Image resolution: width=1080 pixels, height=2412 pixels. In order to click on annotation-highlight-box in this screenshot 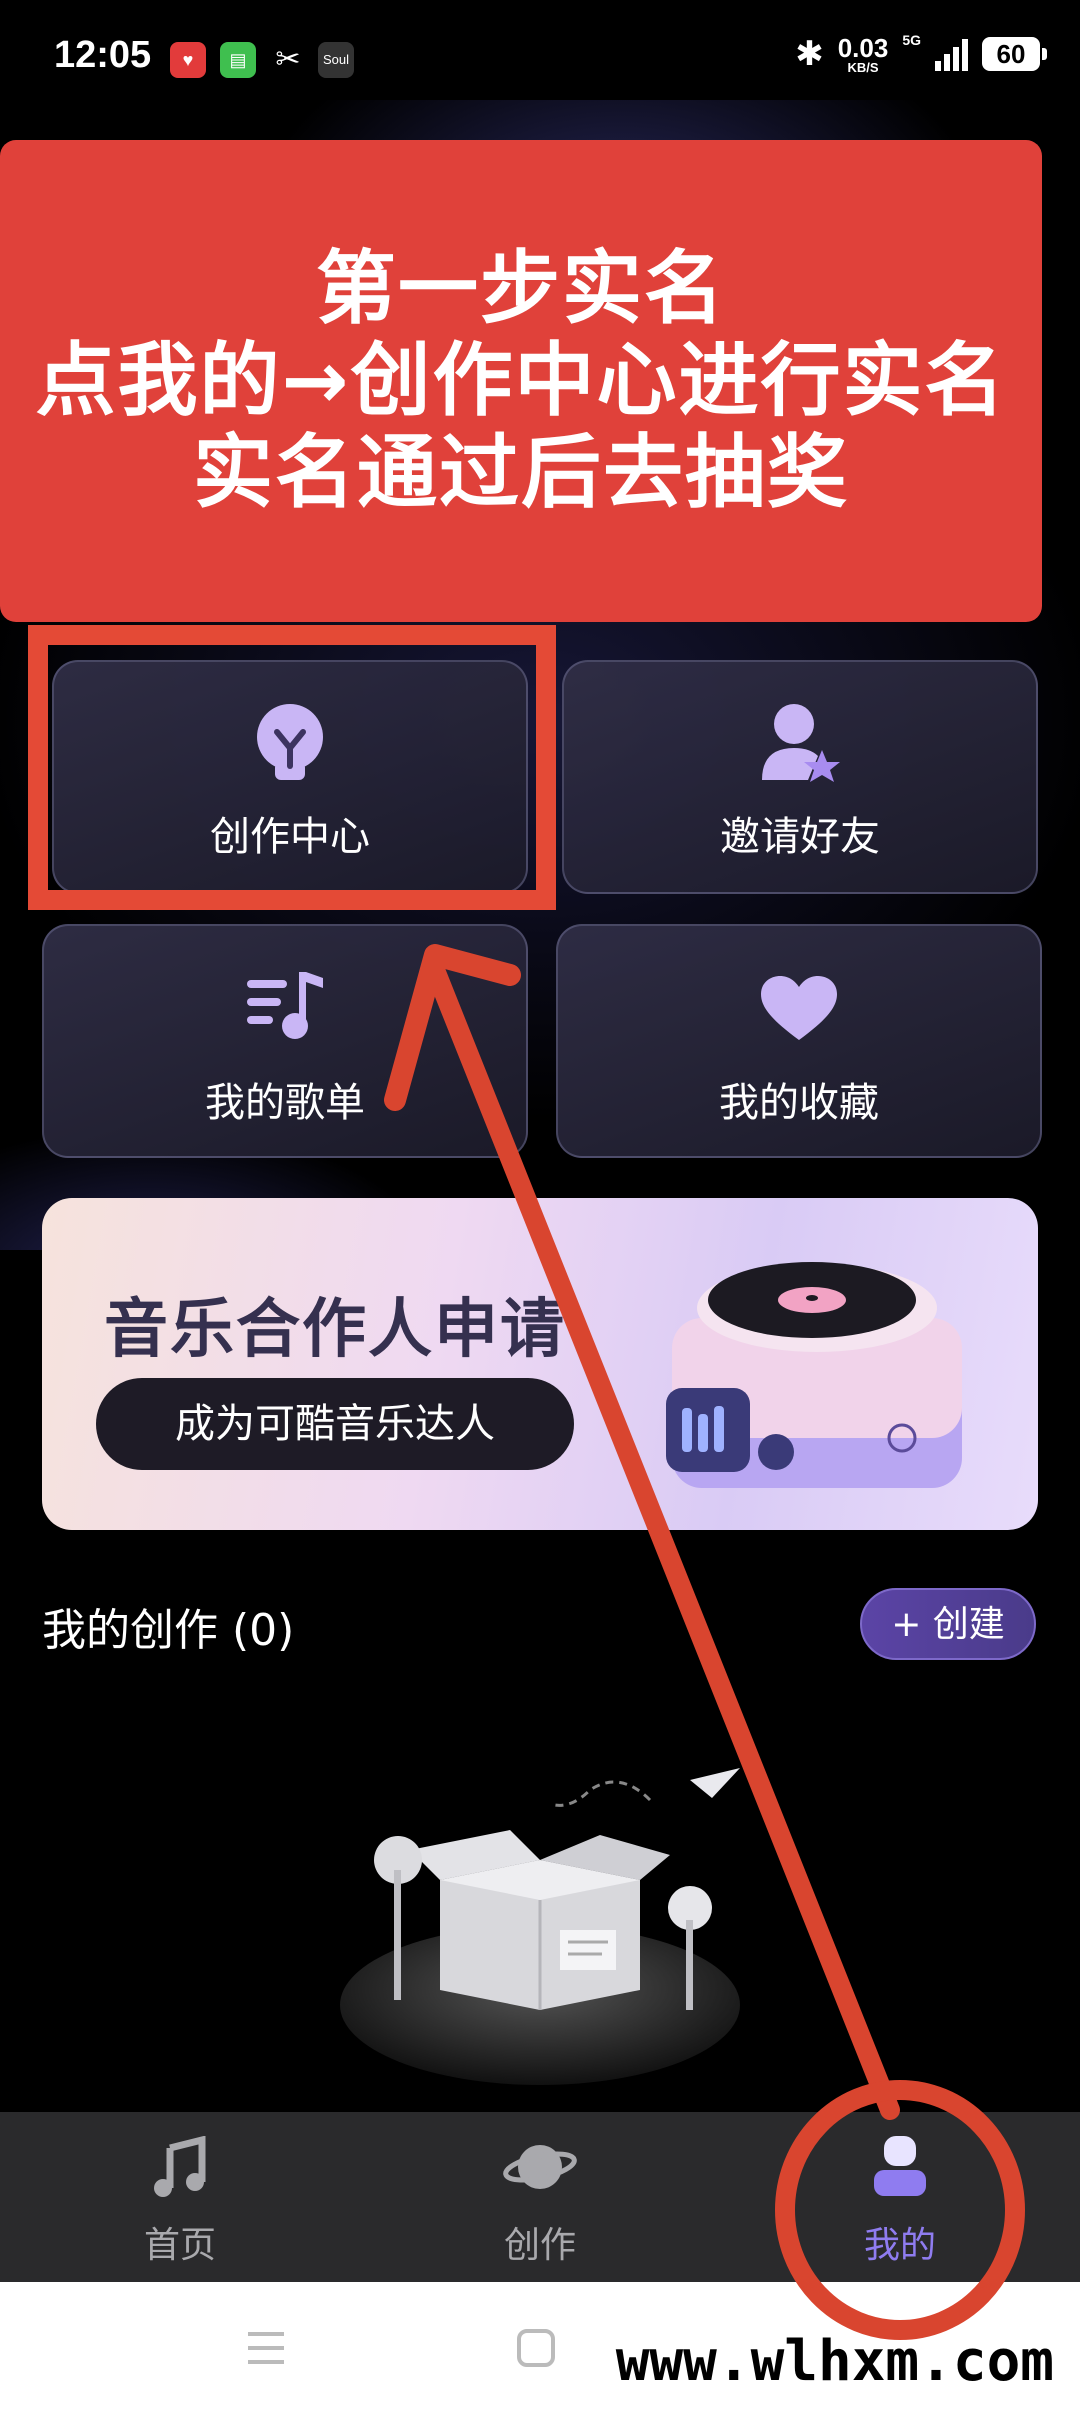, I will do `click(292, 767)`.